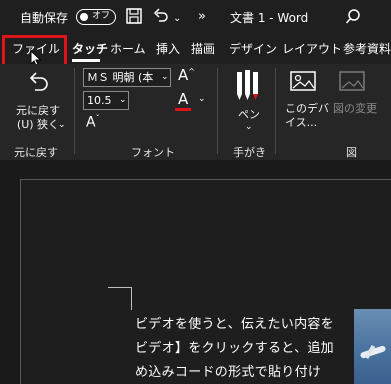  What do you see at coordinates (195, 17) in the screenshot?
I see `title-bar: 自動保存 オフ ⌄ » 文書 1 - Word` at bounding box center [195, 17].